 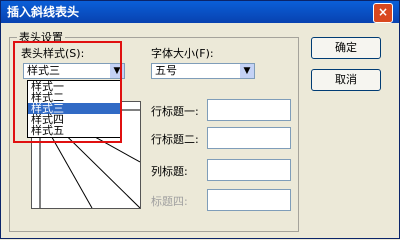 I want to click on row-title-1-input, so click(x=249, y=110).